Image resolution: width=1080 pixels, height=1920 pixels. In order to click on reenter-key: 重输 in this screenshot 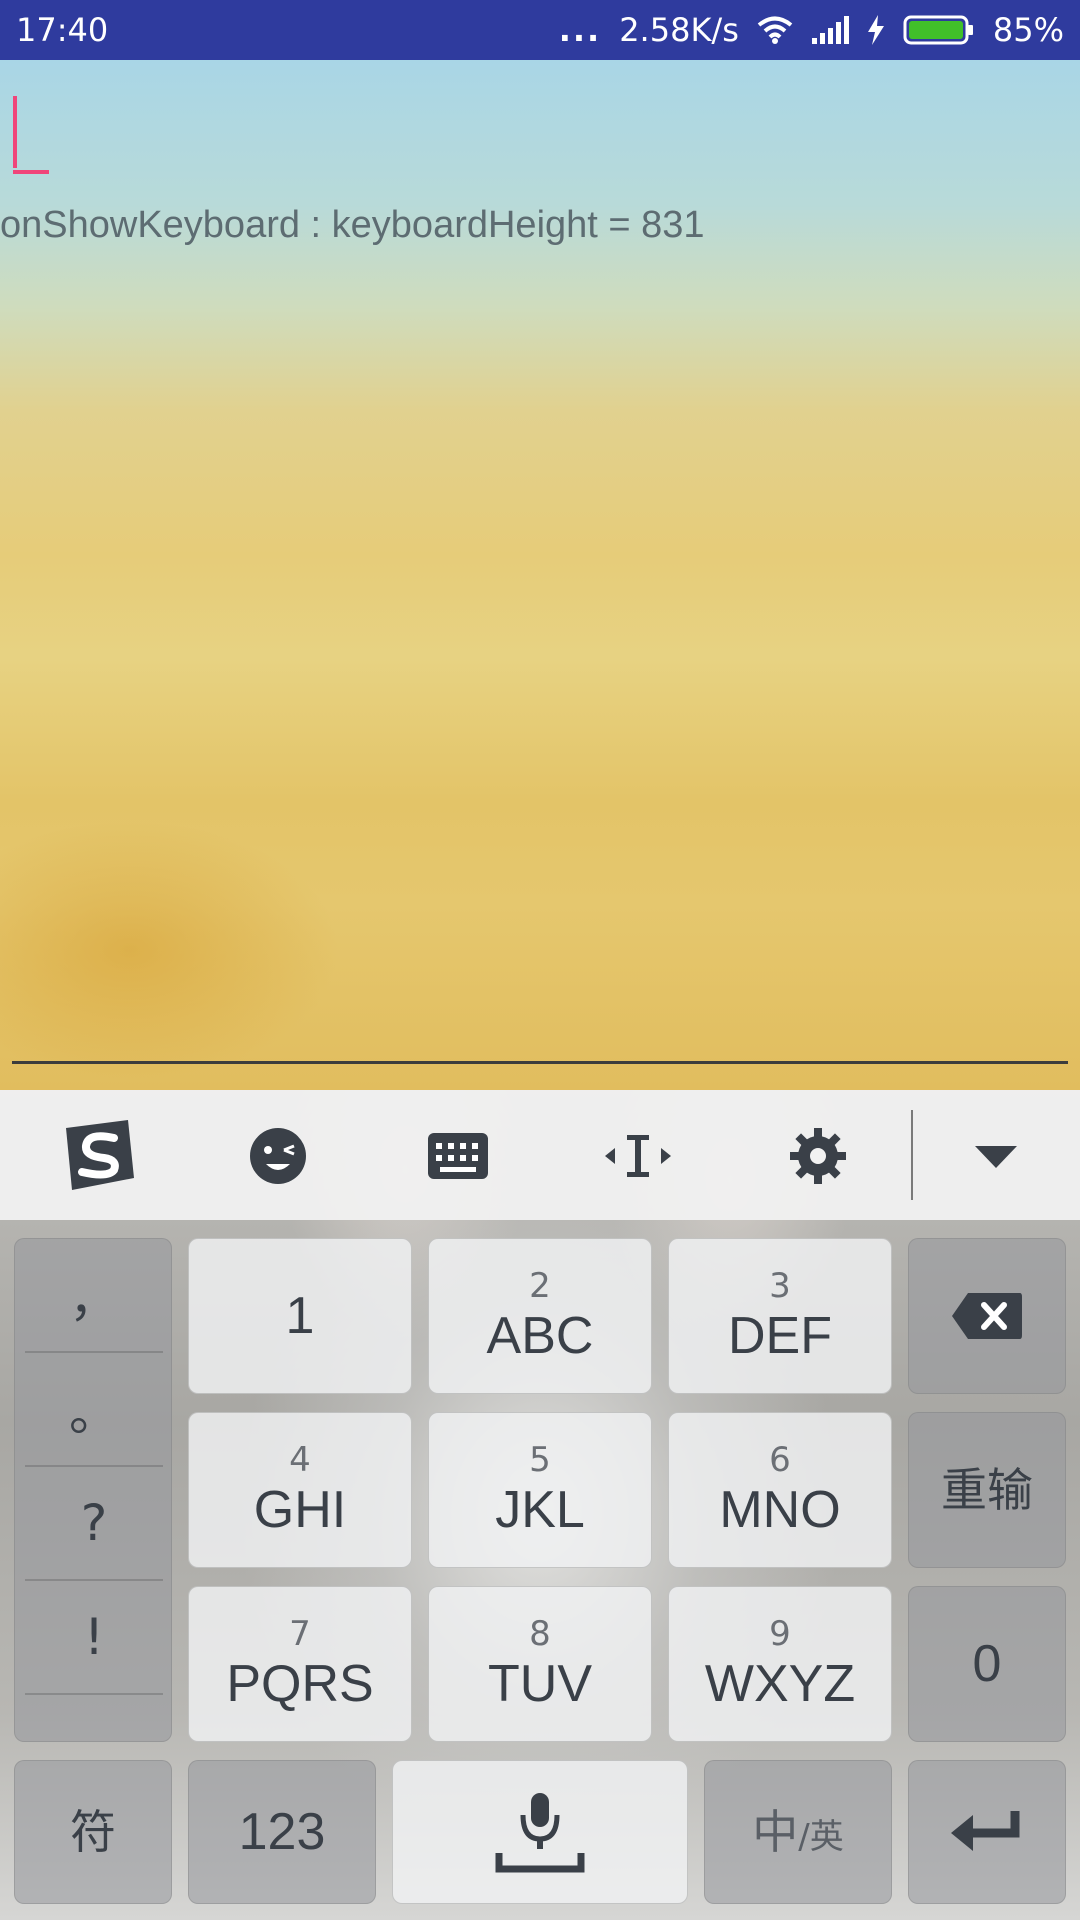, I will do `click(987, 1490)`.